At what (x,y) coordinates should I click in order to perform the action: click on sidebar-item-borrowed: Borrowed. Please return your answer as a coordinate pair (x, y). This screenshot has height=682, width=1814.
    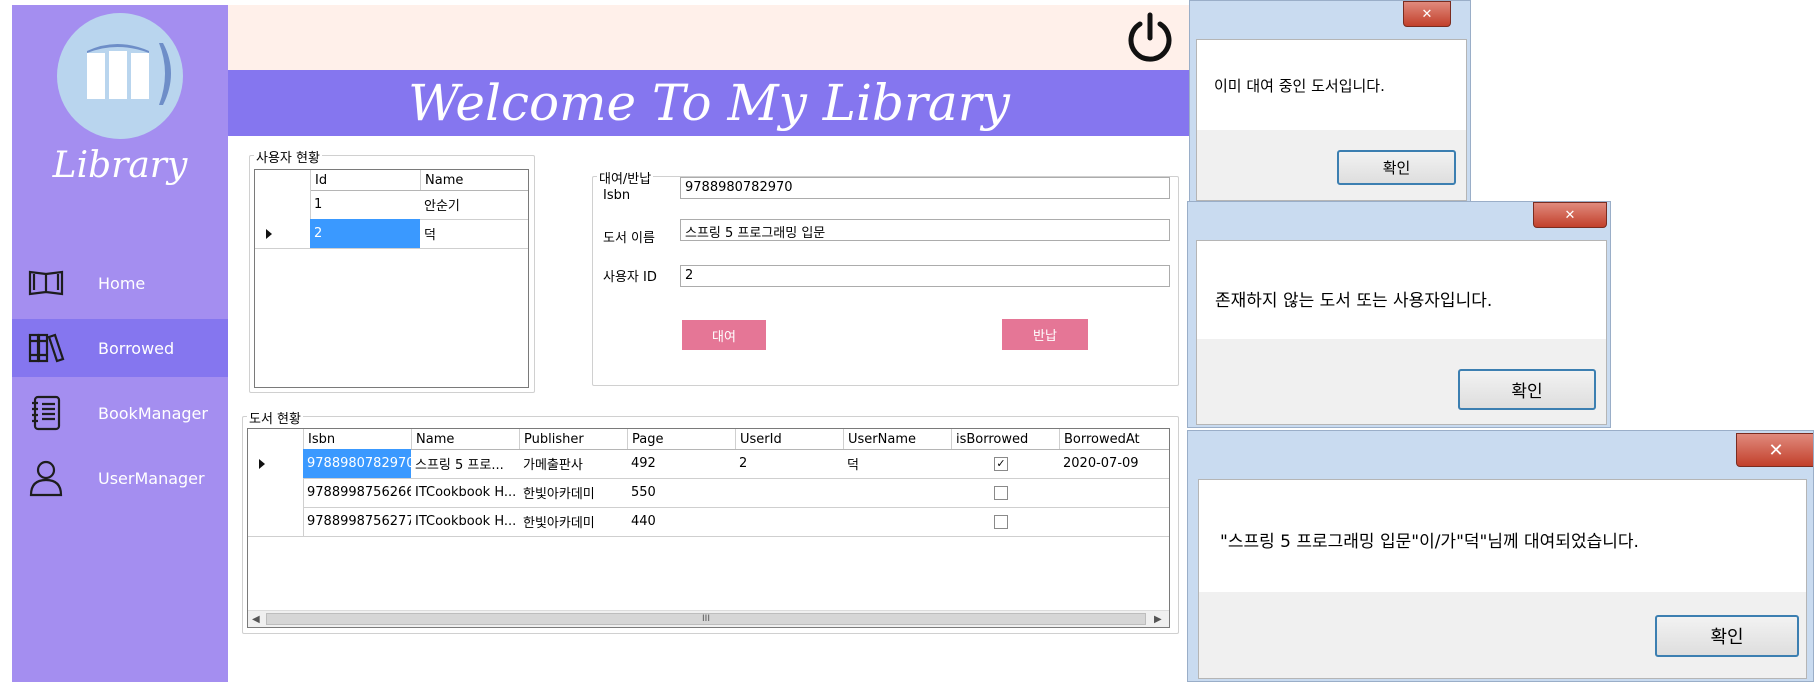
    Looking at the image, I should click on (120, 348).